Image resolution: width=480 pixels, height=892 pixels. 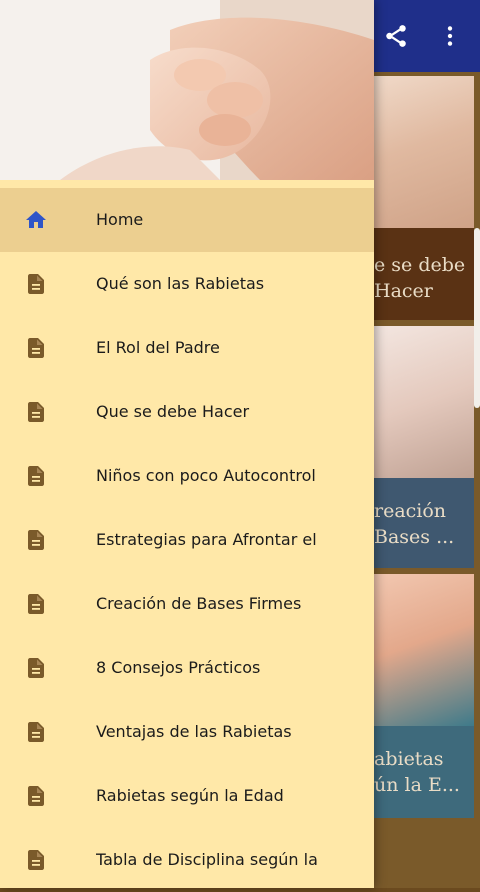 What do you see at coordinates (173, 411) in the screenshot?
I see `drawer-item-label: Que se debe Hacer` at bounding box center [173, 411].